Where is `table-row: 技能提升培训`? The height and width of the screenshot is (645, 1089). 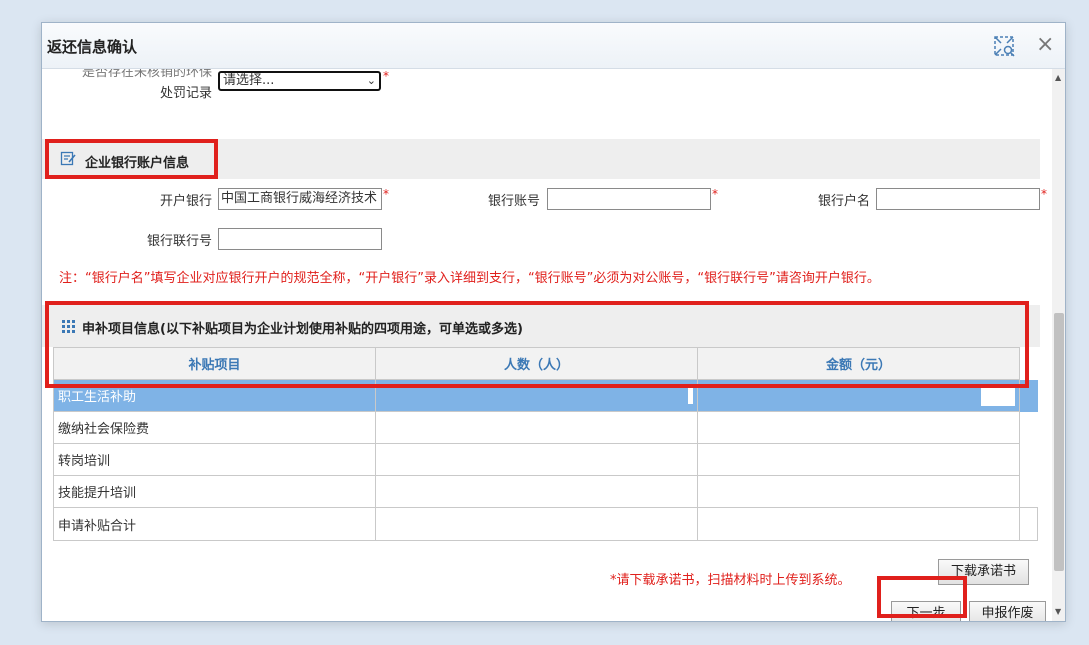
table-row: 技能提升培训 is located at coordinates (545, 491).